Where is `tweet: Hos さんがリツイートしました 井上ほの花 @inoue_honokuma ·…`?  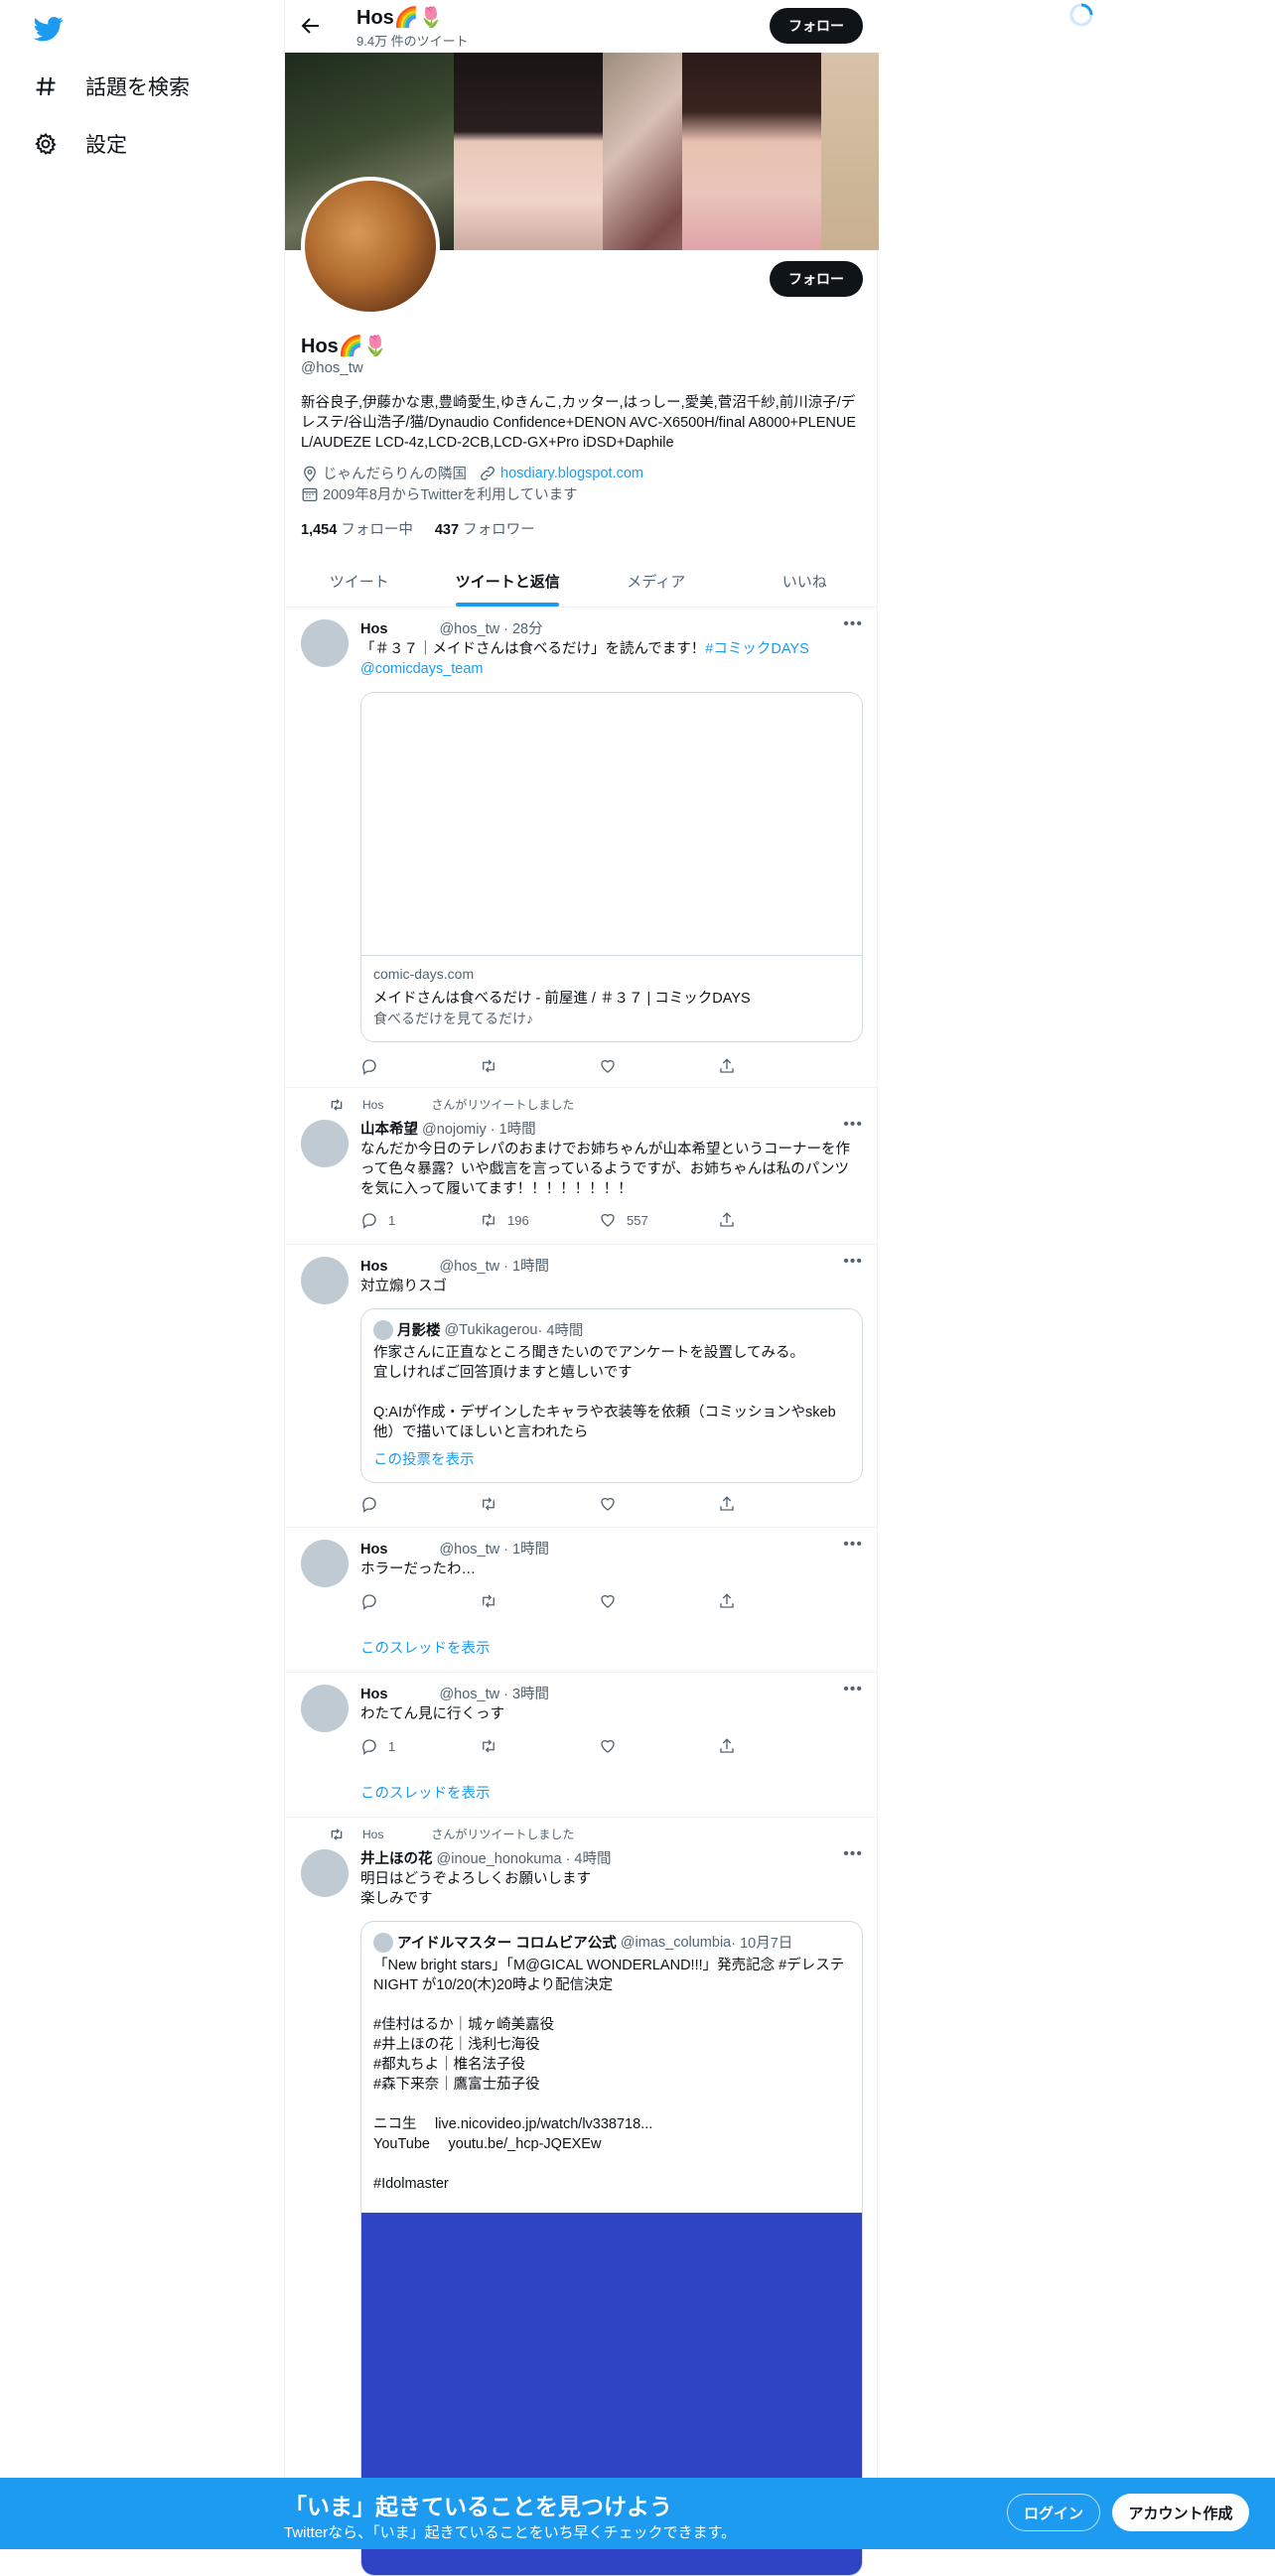
tweet: Hos さんがリツイートしました 井上ほの花 @inoue_honokuma ·… is located at coordinates (582, 2197).